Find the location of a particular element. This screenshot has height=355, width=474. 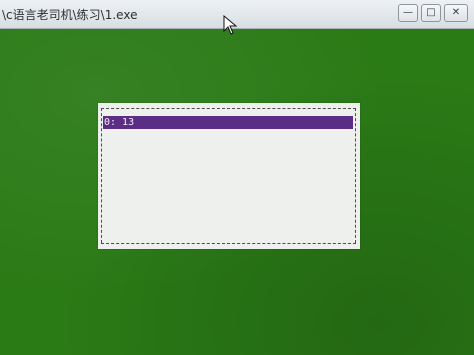

mouse-cursor-icon is located at coordinates (230, 25).